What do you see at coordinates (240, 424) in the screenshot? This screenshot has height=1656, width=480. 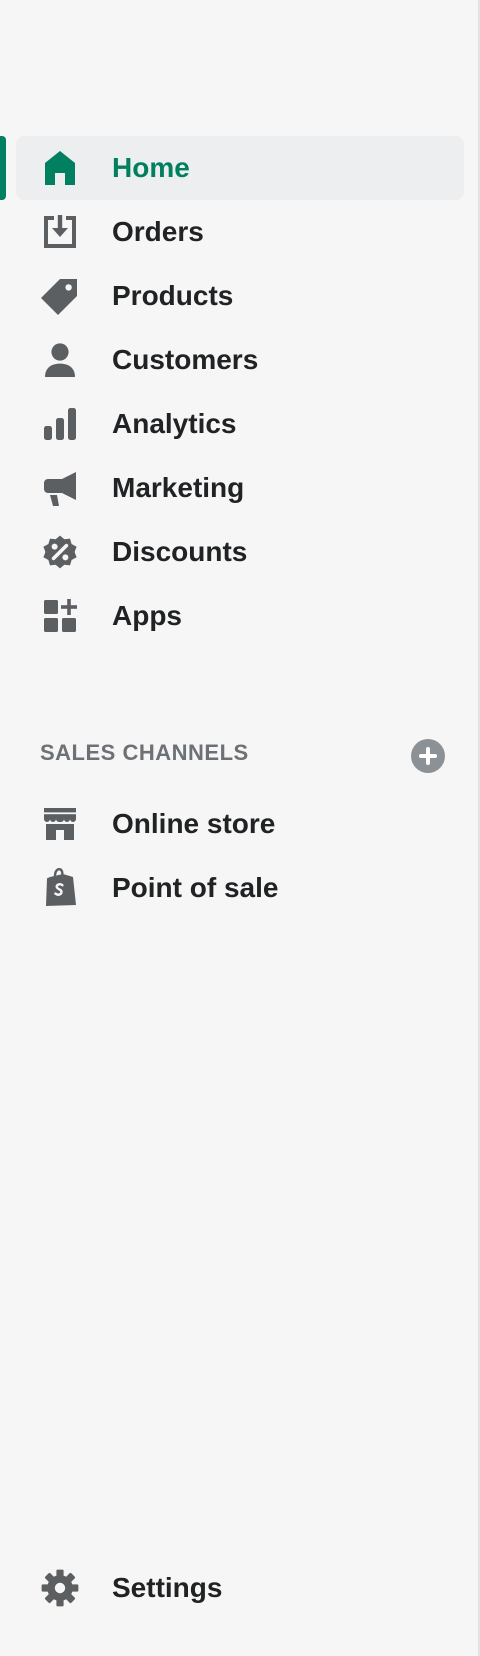 I see `nav-item-analytics: Analytics` at bounding box center [240, 424].